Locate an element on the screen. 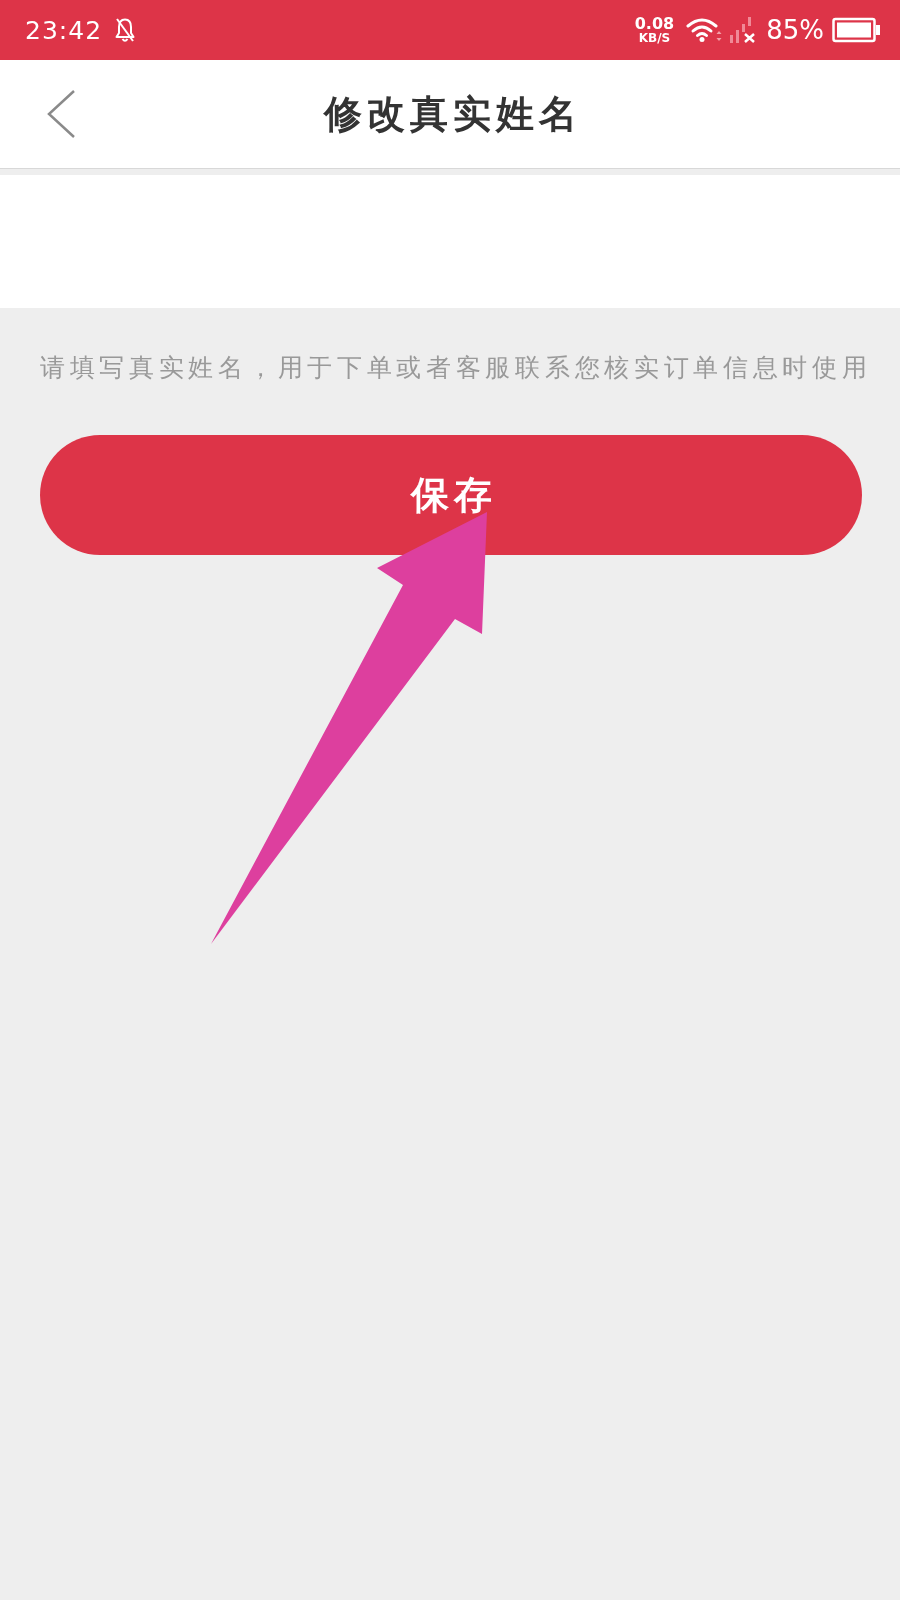  back-icon is located at coordinates (61, 114).